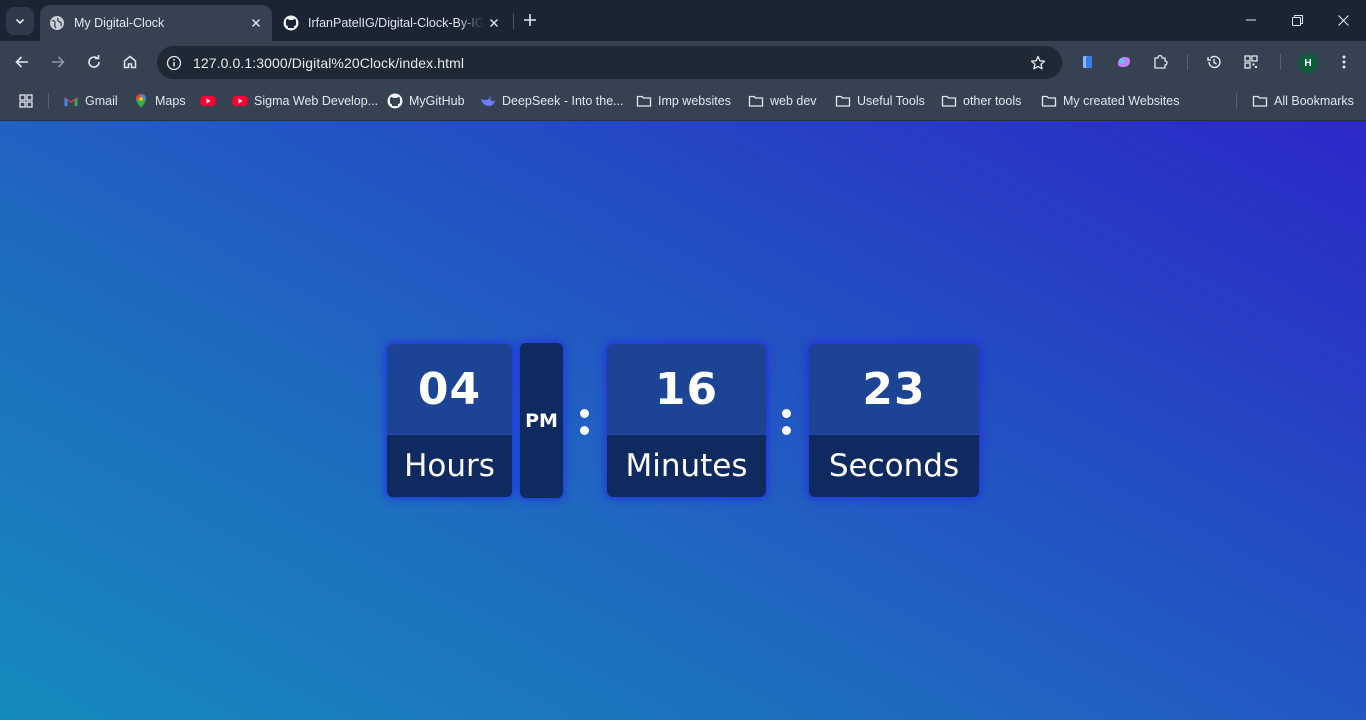 The height and width of the screenshot is (720, 1366). Describe the element at coordinates (57, 23) in the screenshot. I see `globe-icon` at that location.